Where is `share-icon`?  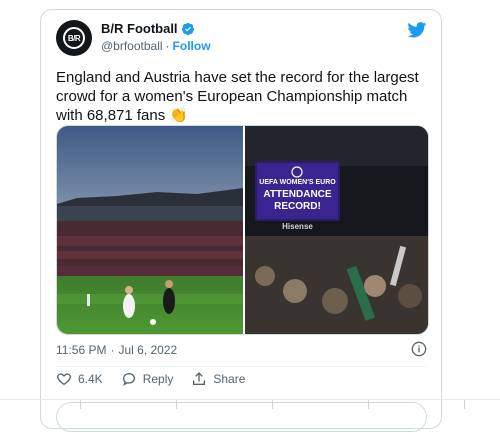
share-icon is located at coordinates (199, 378).